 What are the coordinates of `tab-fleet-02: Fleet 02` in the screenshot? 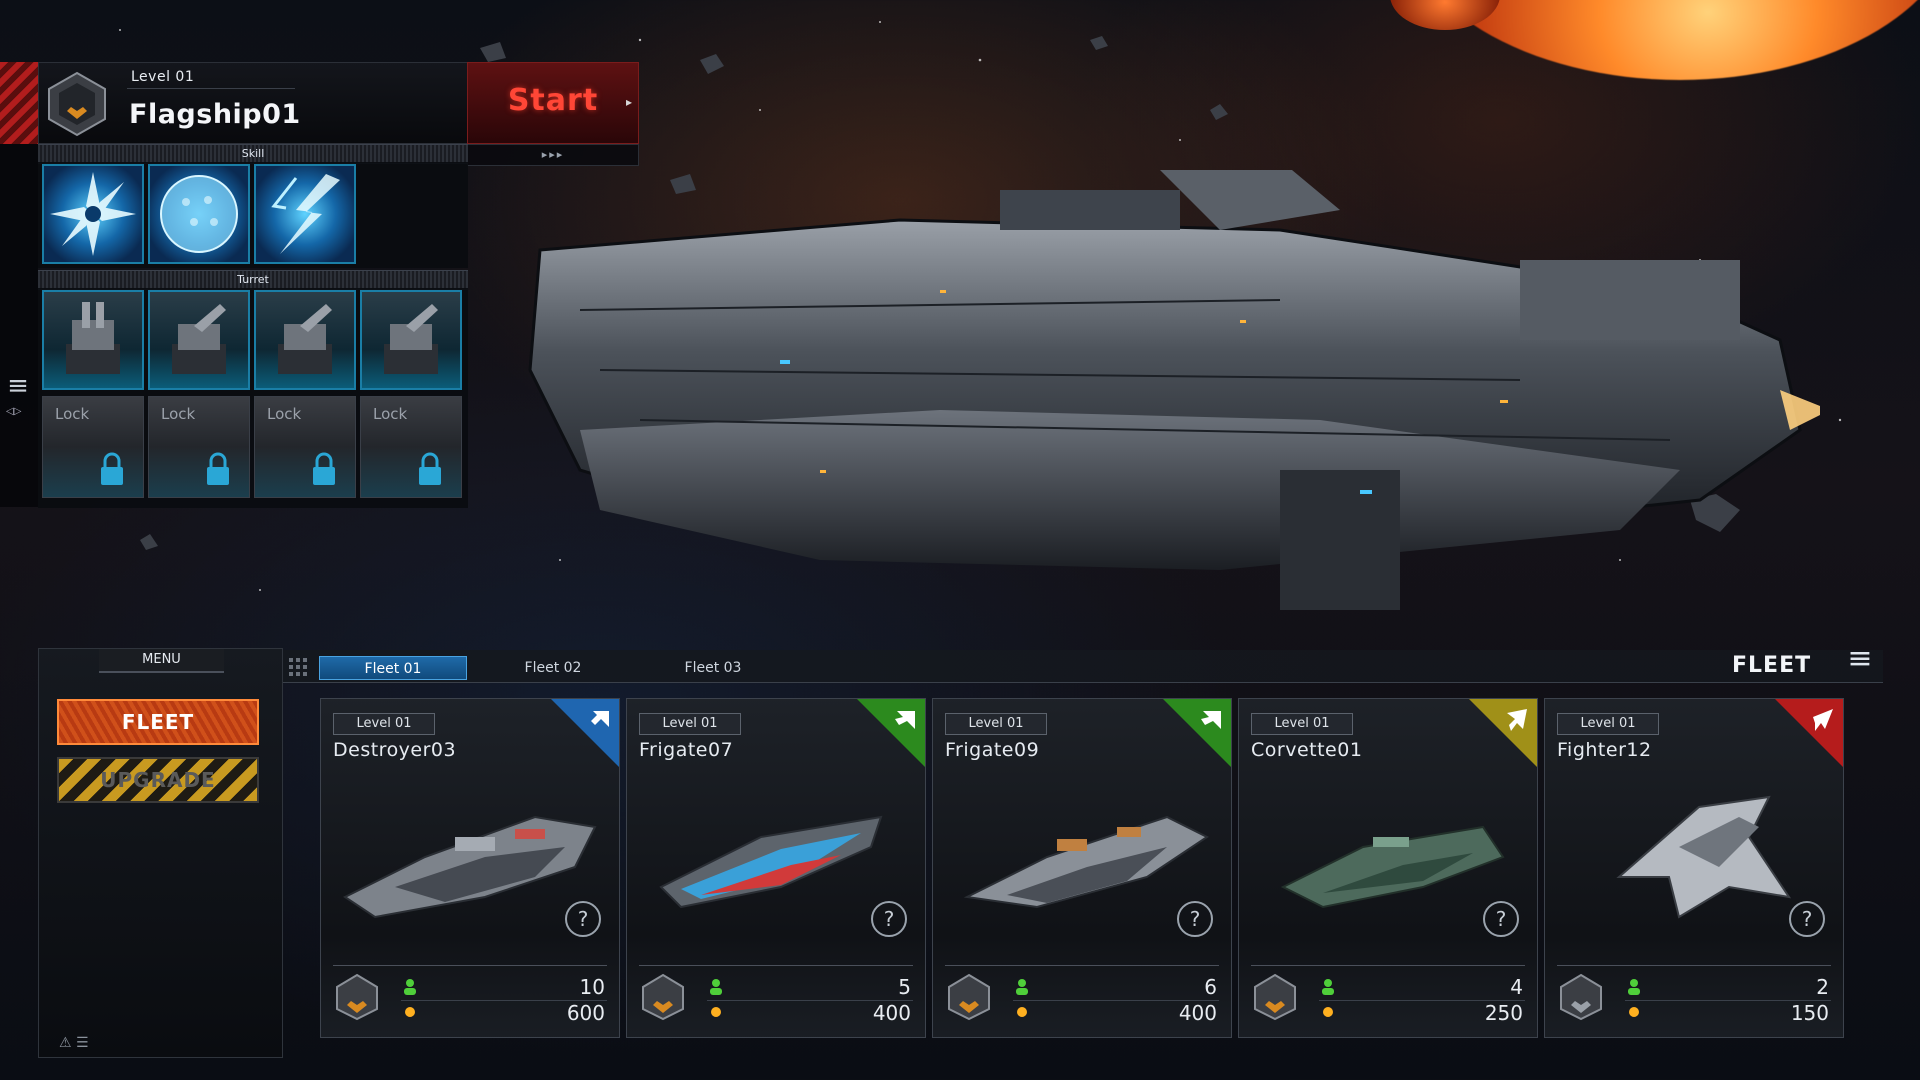 It's located at (553, 668).